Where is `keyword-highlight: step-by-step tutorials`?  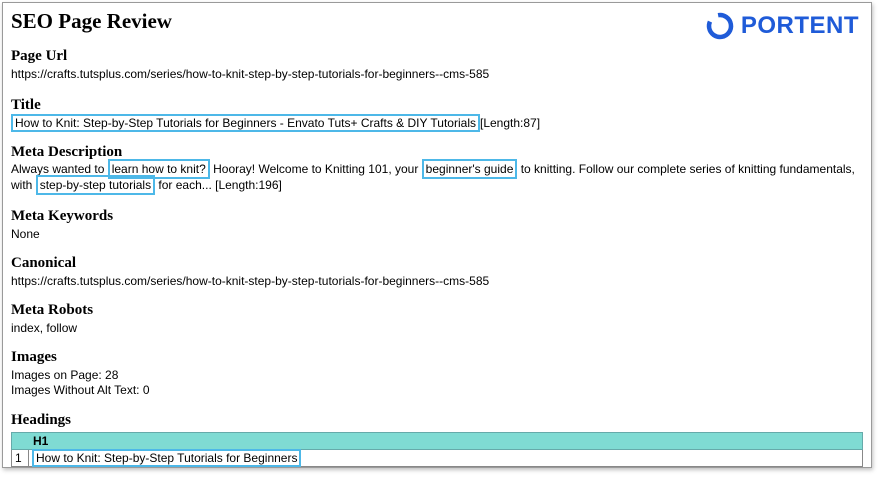
keyword-highlight: step-by-step tutorials is located at coordinates (95, 185).